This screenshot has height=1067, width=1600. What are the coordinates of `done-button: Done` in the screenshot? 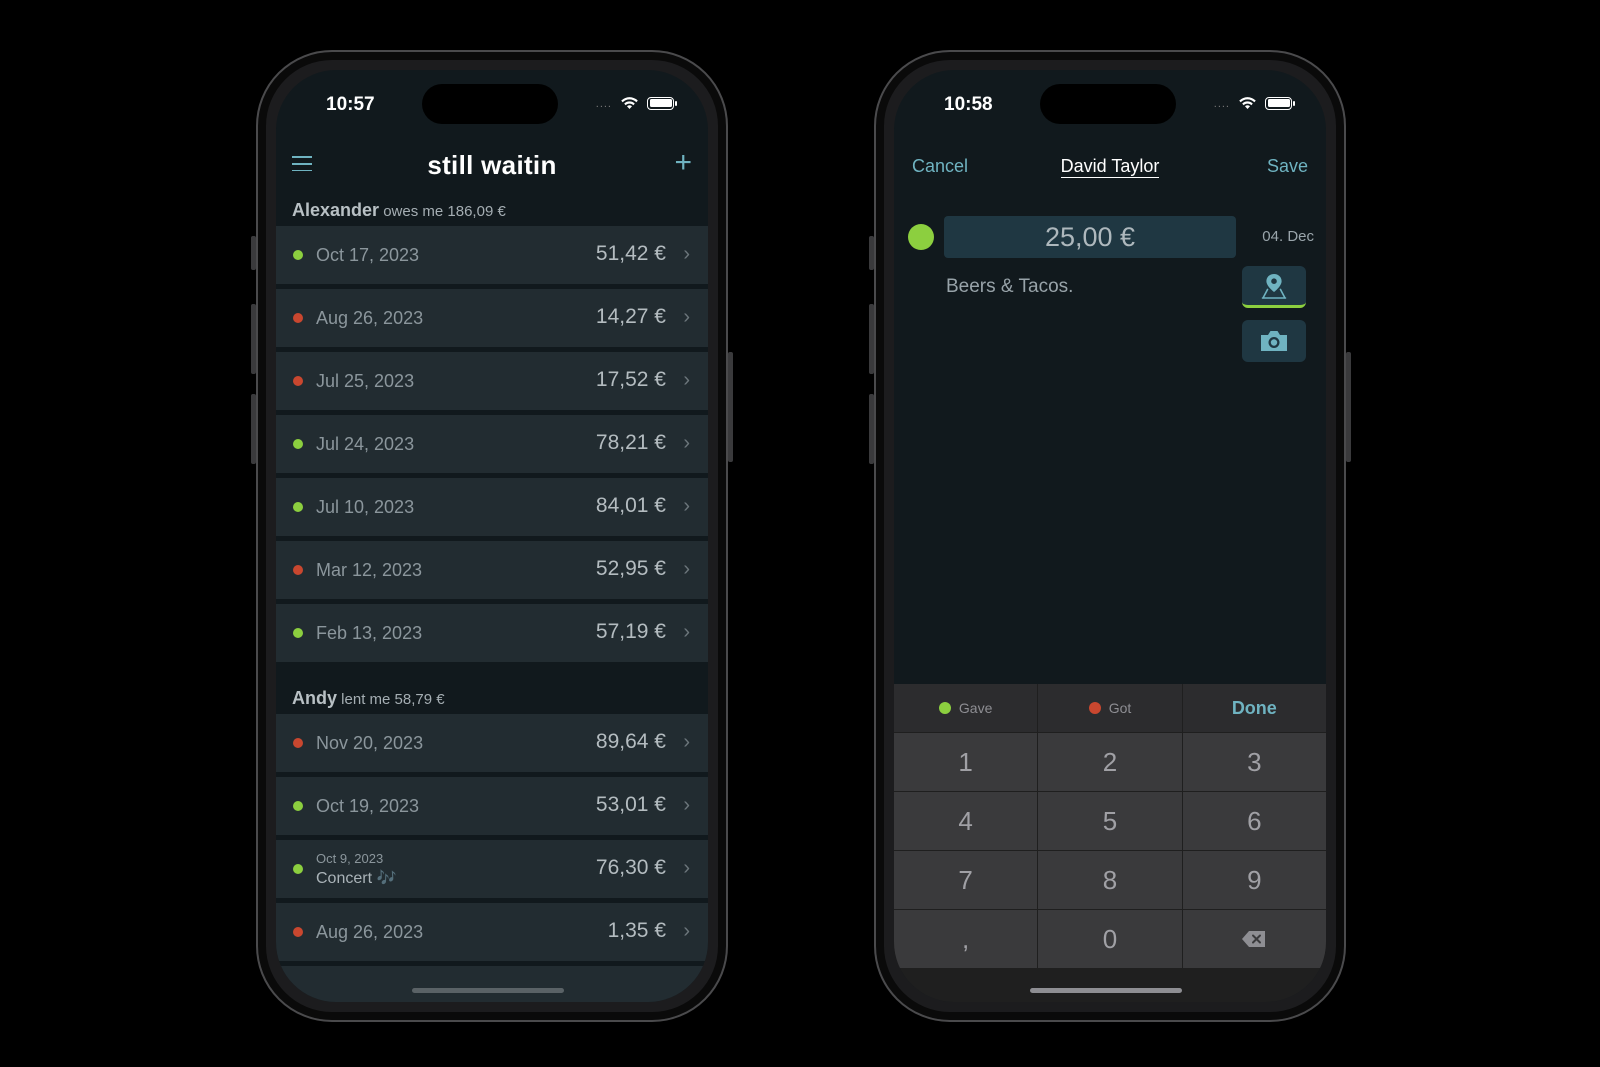 It's located at (1254, 708).